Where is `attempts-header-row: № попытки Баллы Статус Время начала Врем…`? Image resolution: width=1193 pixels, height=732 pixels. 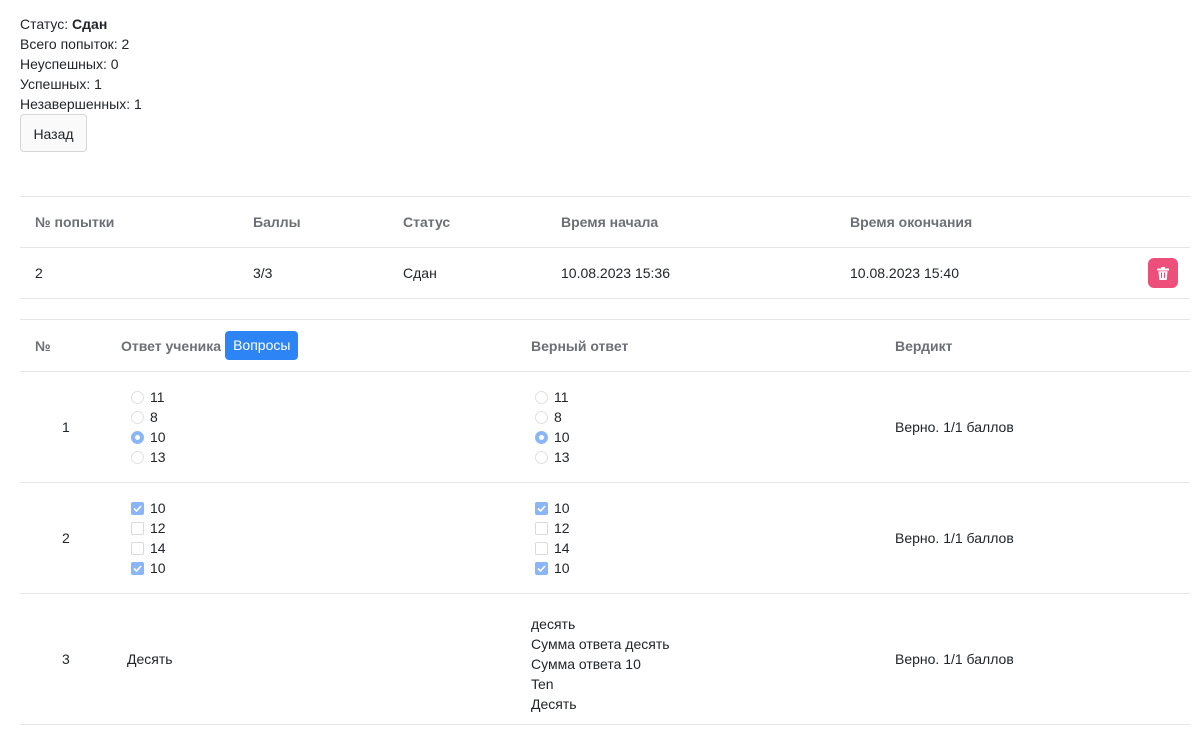 attempts-header-row: № попытки Баллы Статус Время начала Врем… is located at coordinates (605, 221).